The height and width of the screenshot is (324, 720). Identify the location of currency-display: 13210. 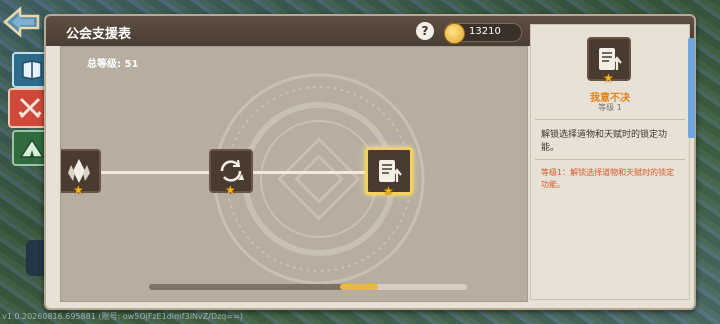
(483, 33).